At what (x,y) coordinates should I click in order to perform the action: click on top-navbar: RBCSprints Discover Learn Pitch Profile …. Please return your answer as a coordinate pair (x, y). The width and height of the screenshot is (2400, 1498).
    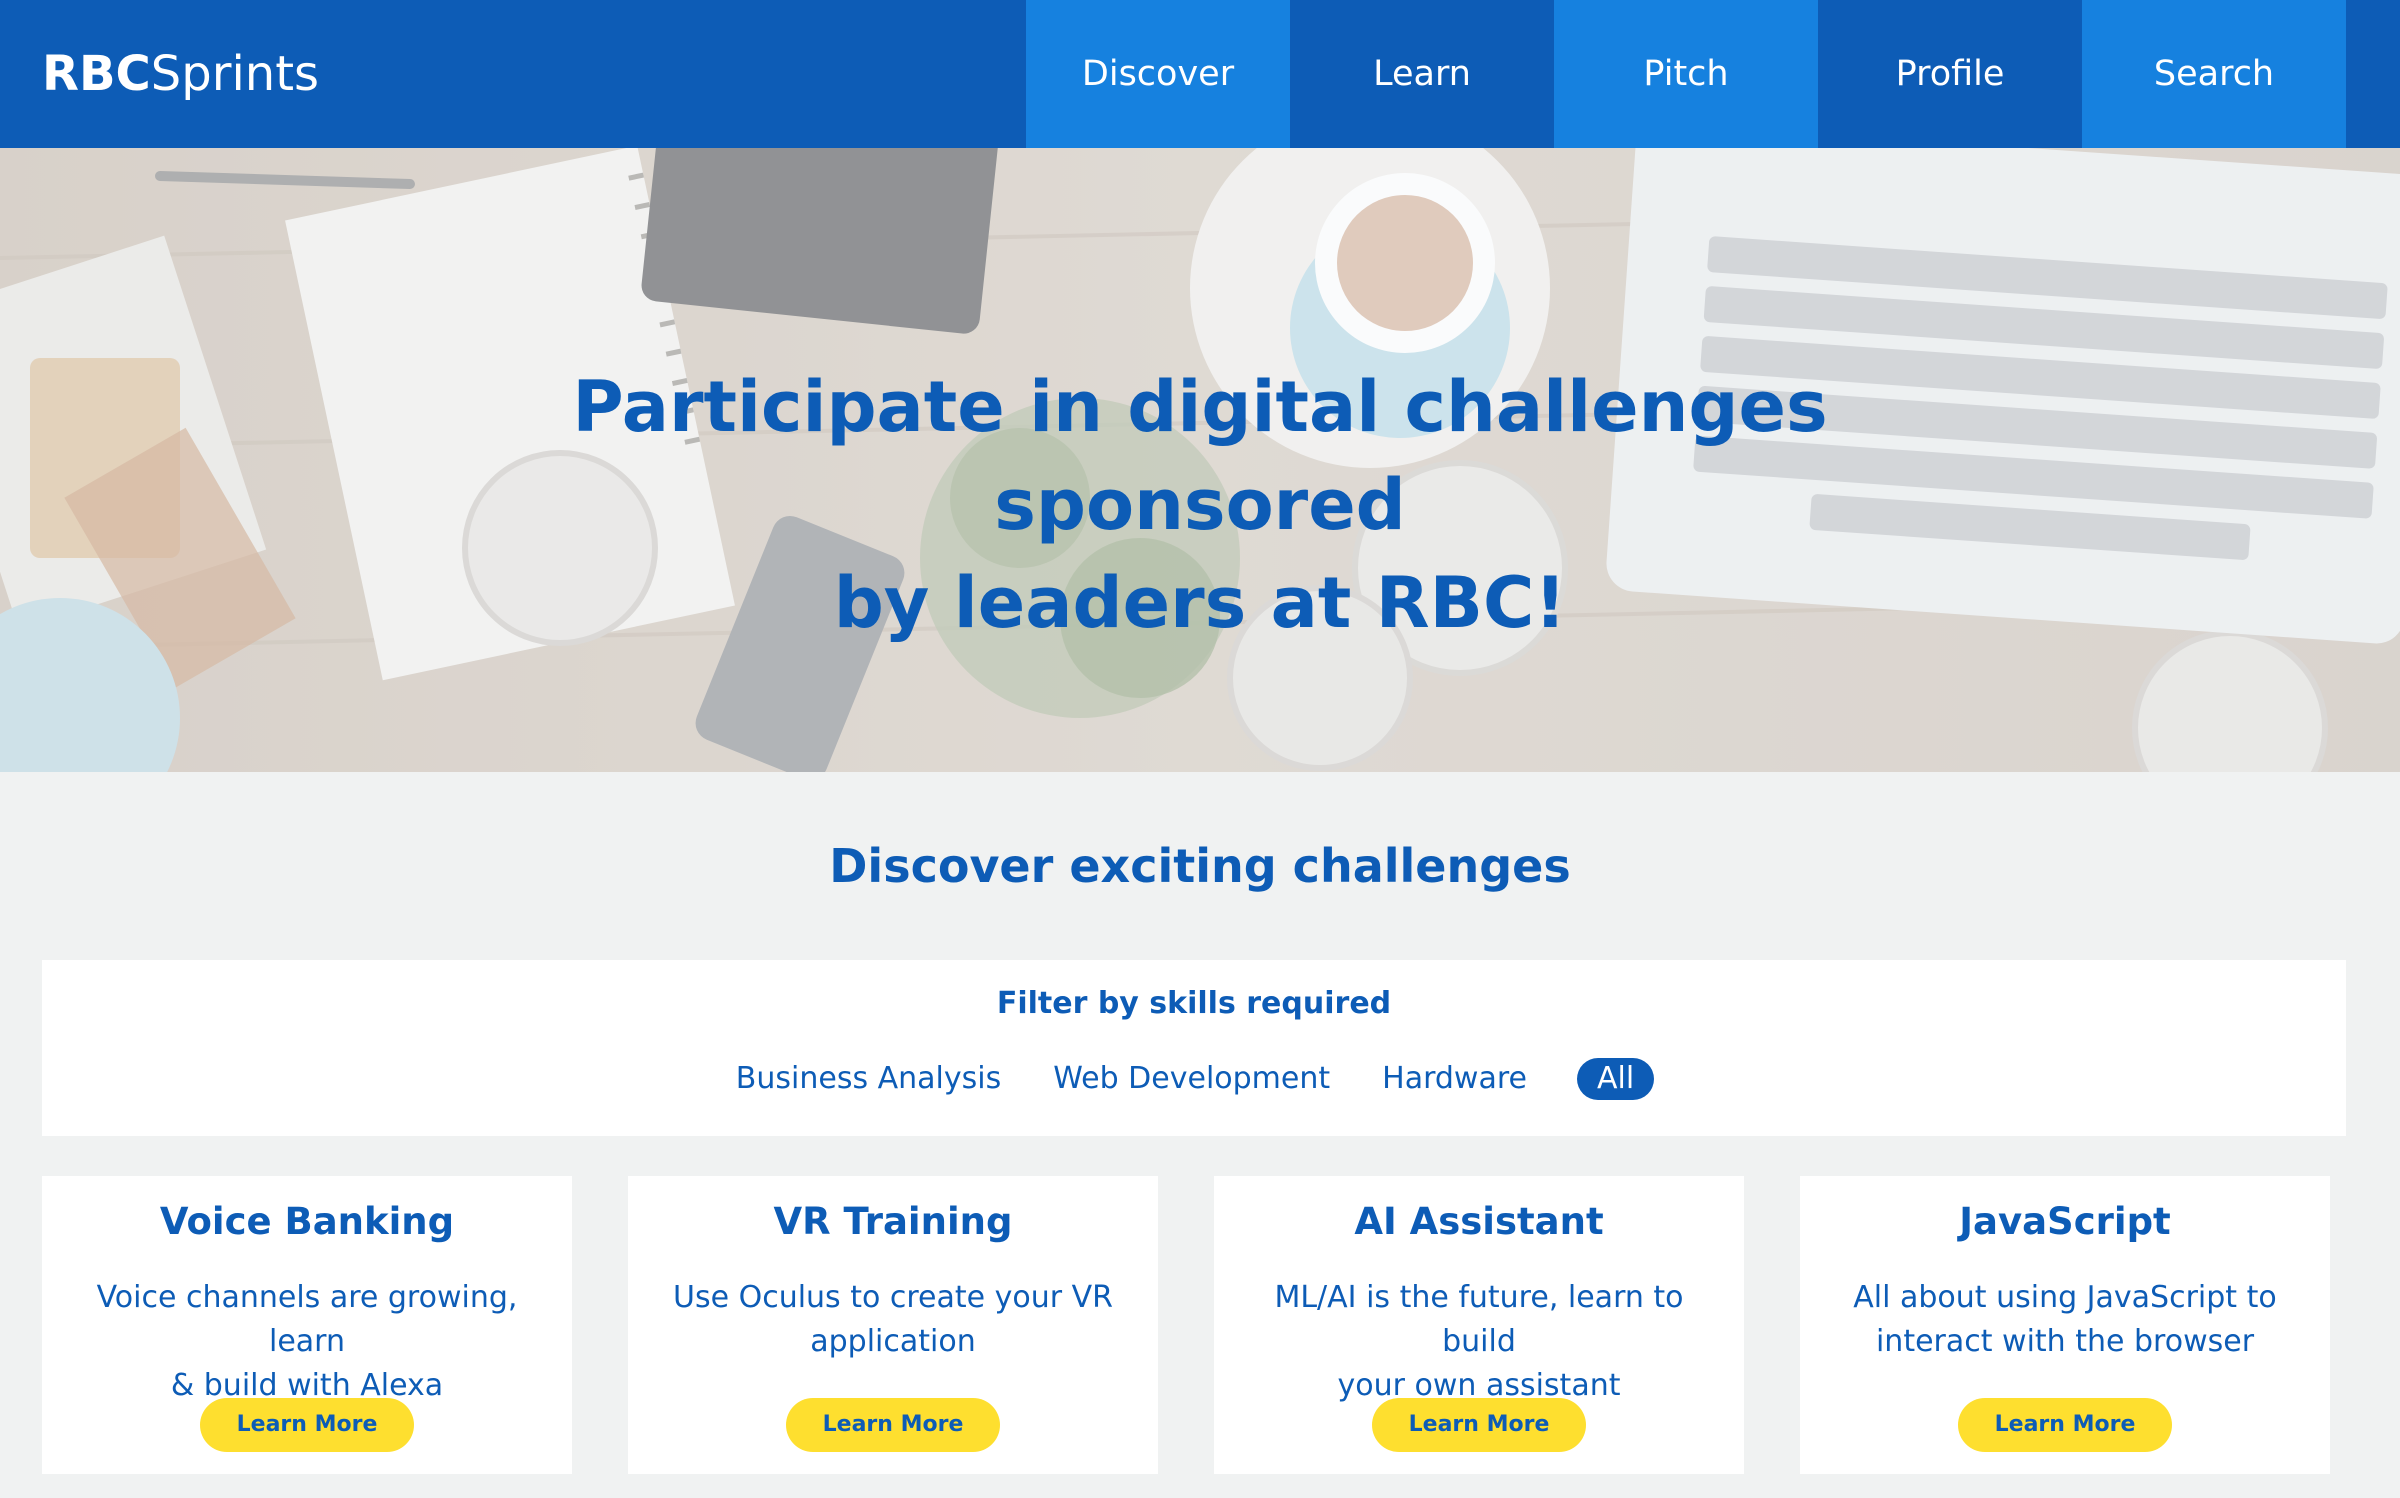
    Looking at the image, I should click on (1200, 74).